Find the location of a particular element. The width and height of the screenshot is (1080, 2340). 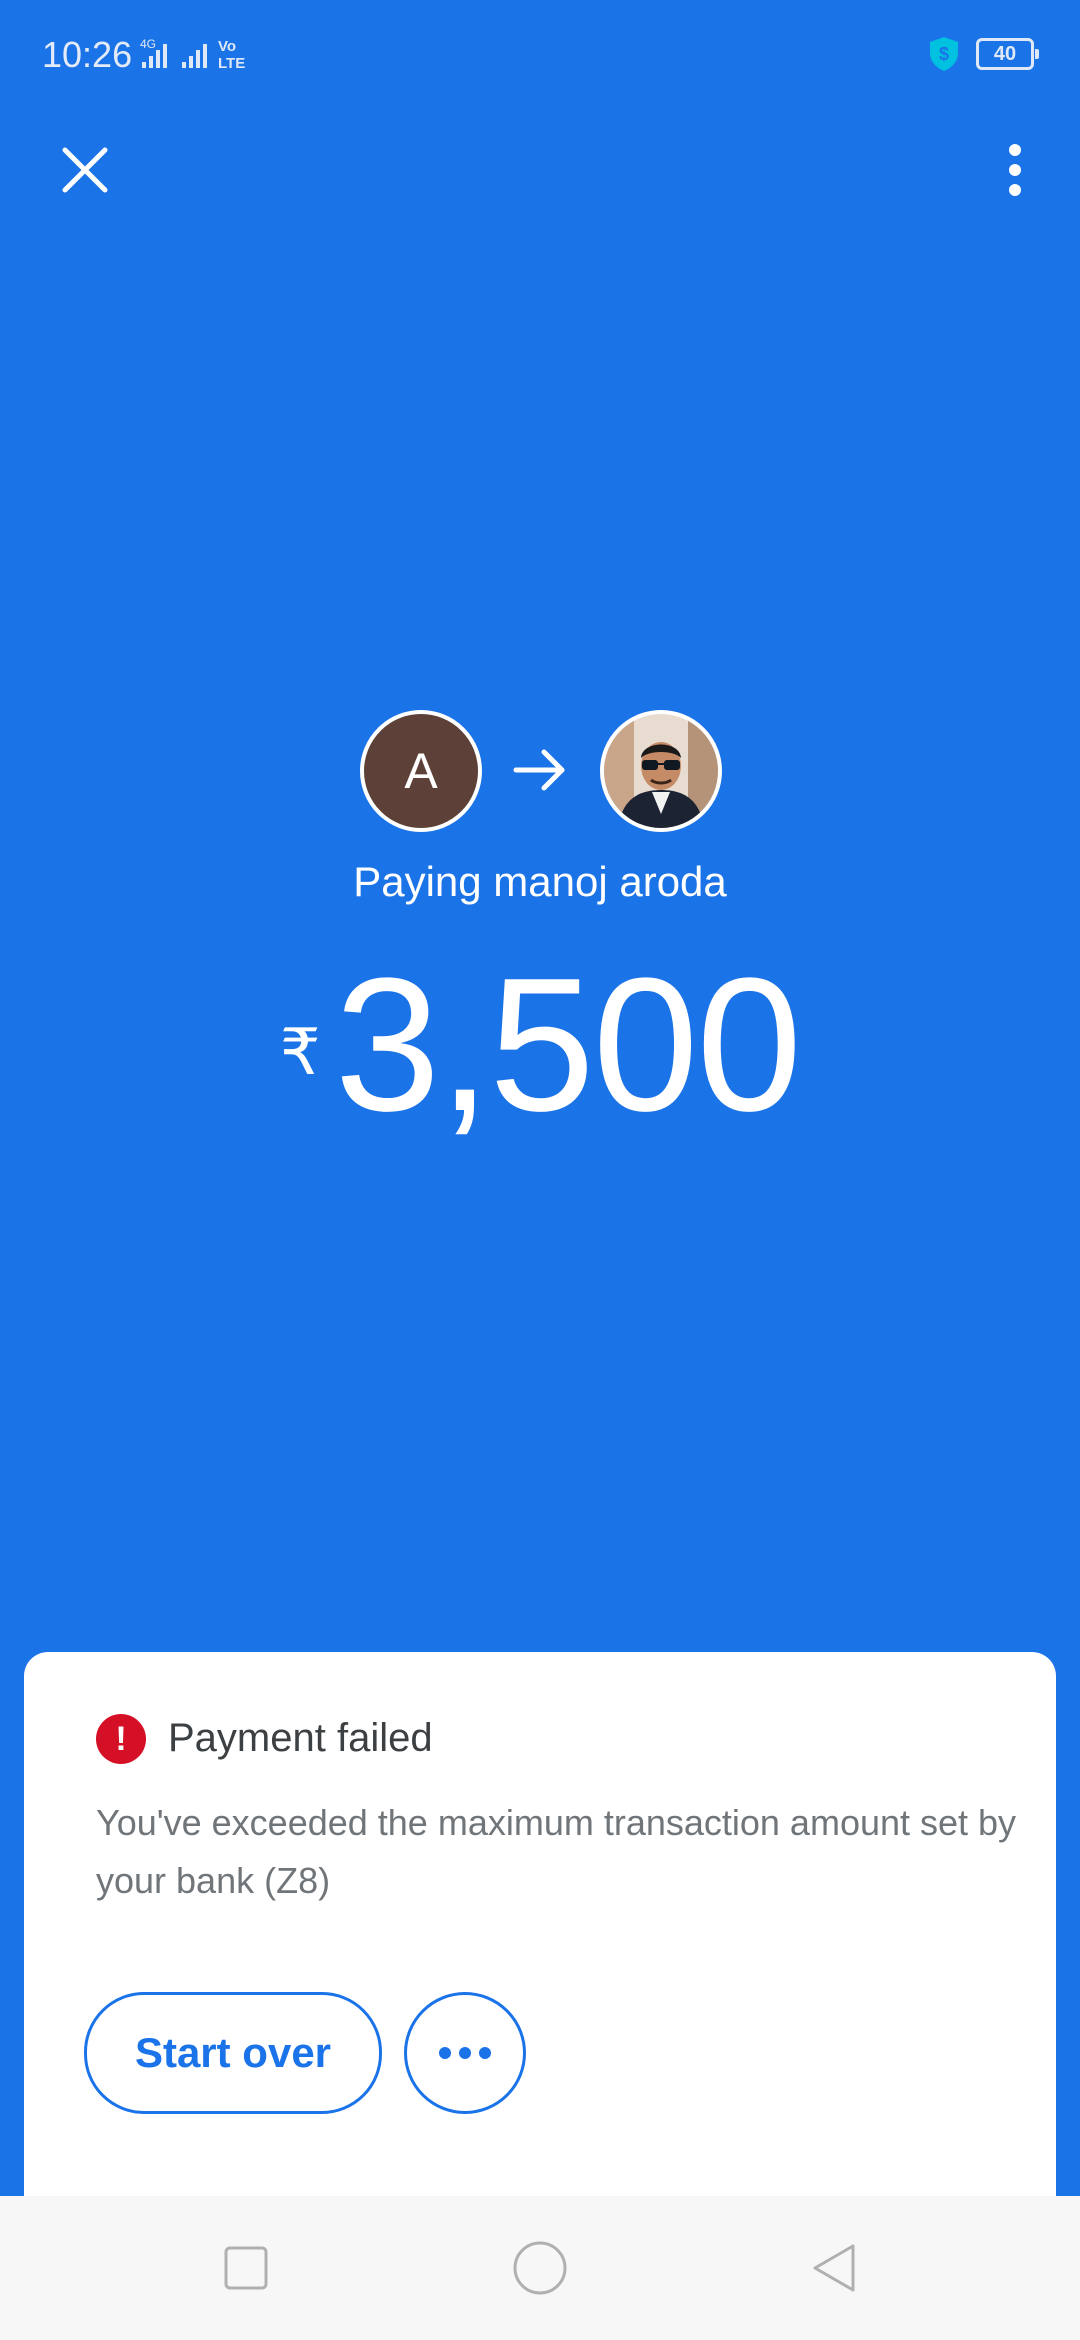

payee-photo is located at coordinates (661, 771).